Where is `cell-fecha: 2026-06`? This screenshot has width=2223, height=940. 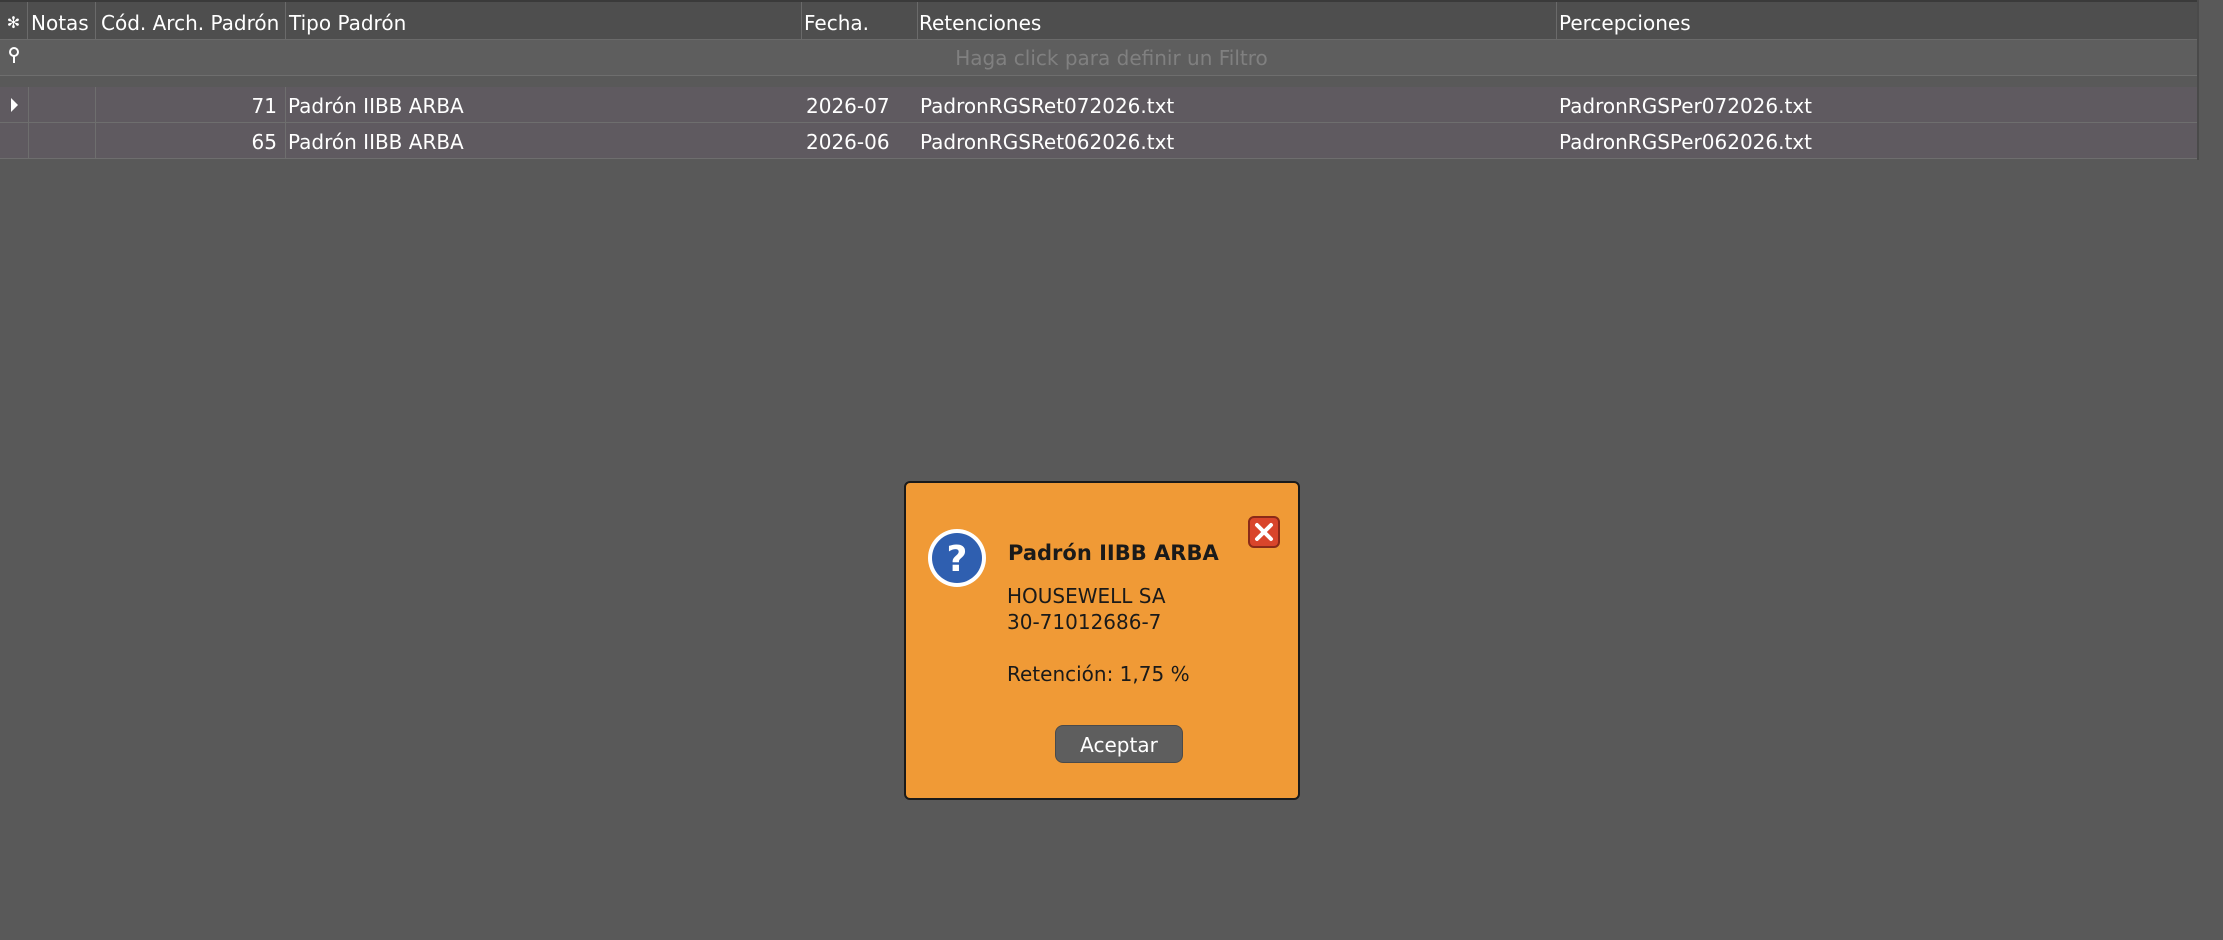
cell-fecha: 2026-06 is located at coordinates (859, 140).